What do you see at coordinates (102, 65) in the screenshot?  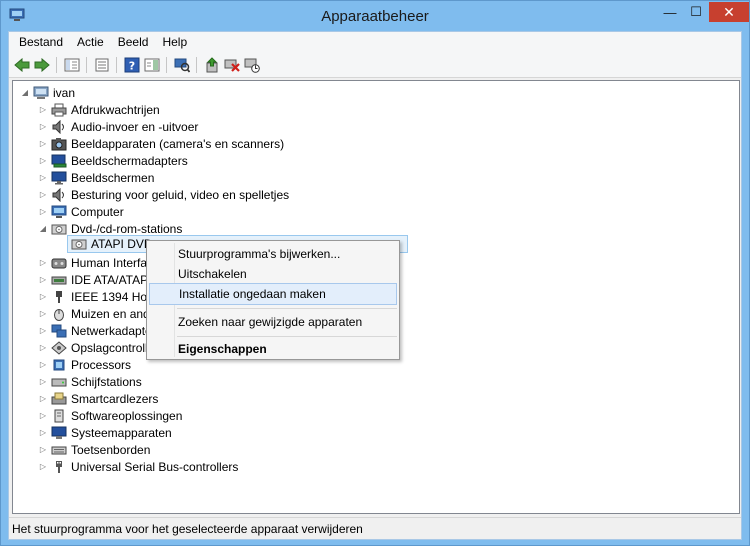 I see `properties-sheet-icon` at bounding box center [102, 65].